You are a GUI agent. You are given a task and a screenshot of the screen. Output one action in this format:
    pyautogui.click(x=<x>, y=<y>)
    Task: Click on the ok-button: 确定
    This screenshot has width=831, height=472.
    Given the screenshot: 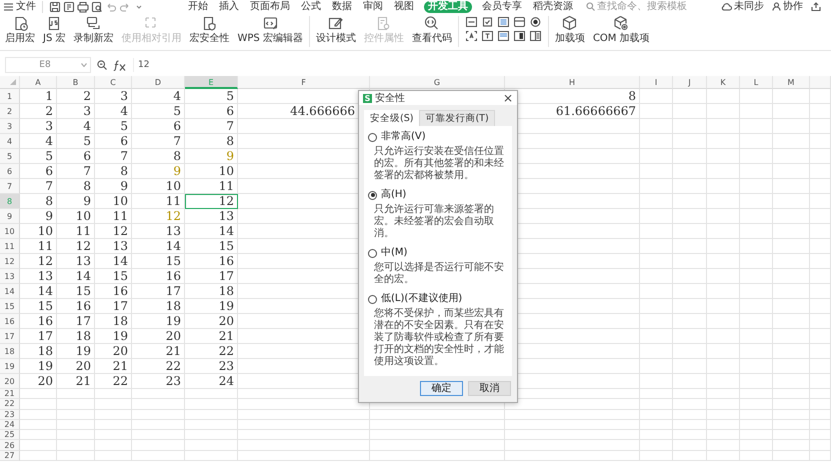 What is the action you would take?
    pyautogui.click(x=441, y=388)
    